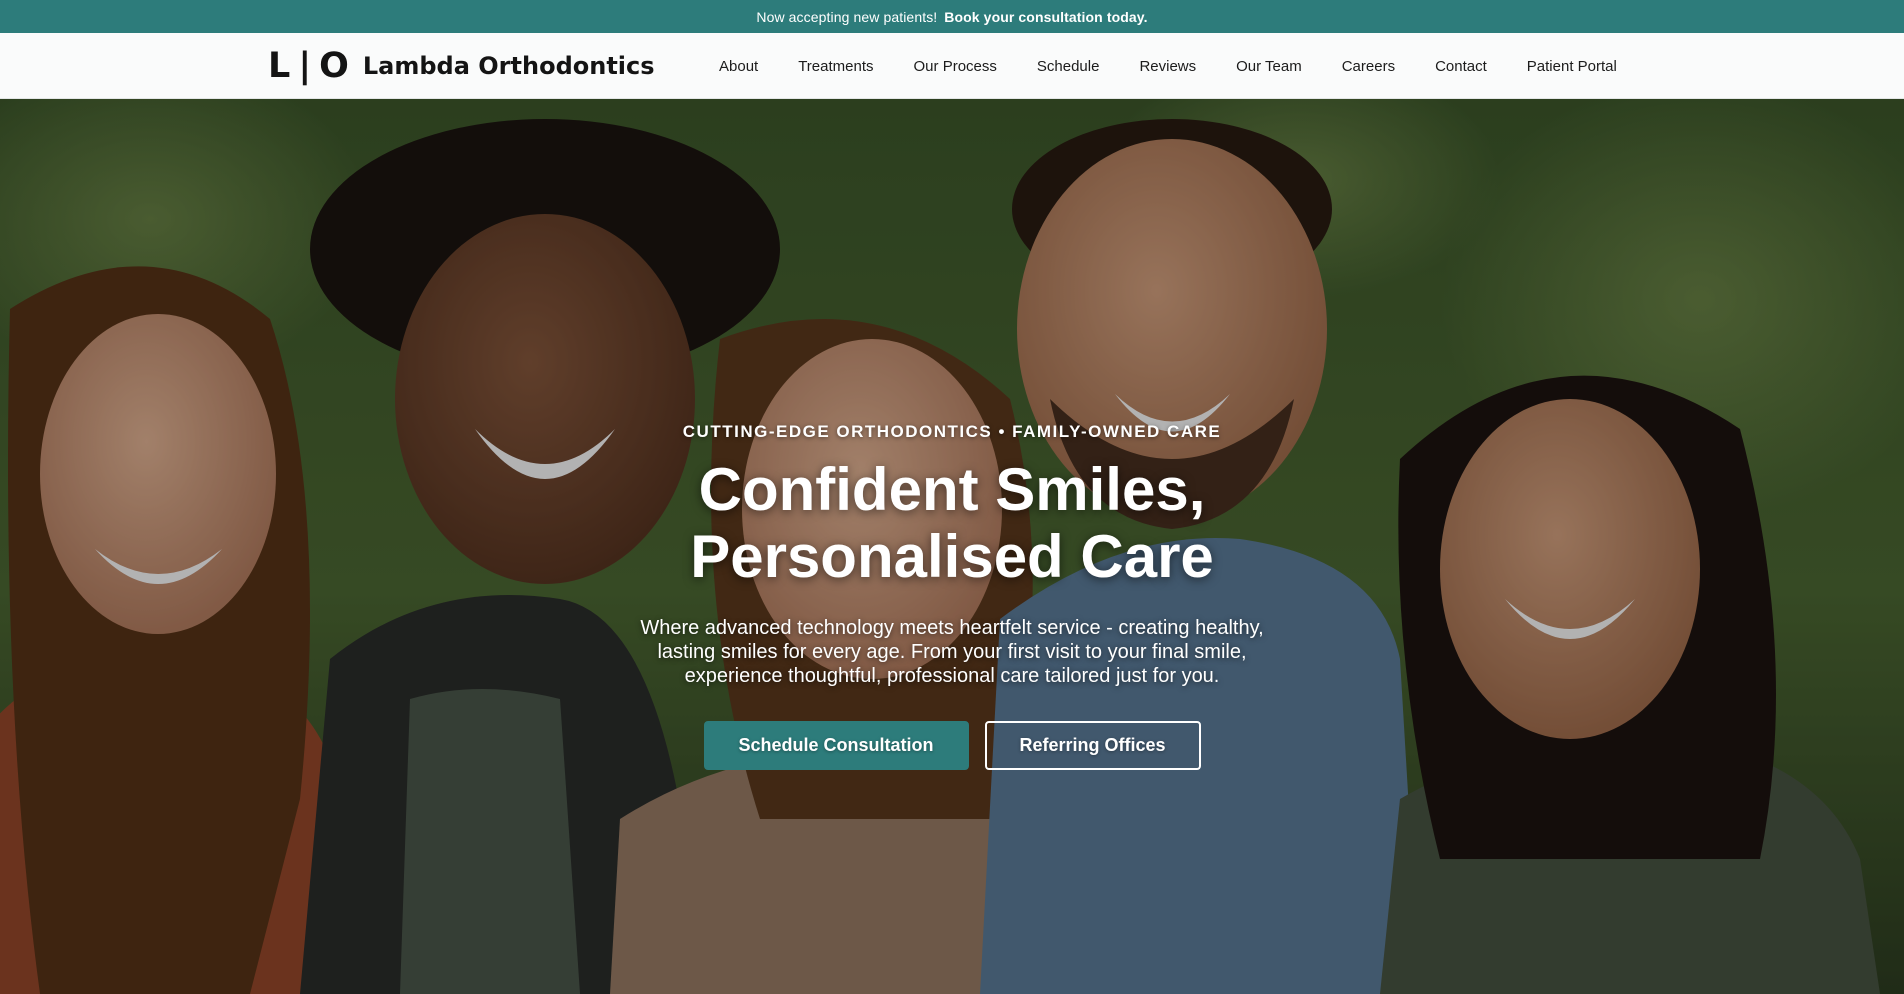 This screenshot has width=1904, height=994. I want to click on nav-link-contact: Contact, so click(1461, 66).